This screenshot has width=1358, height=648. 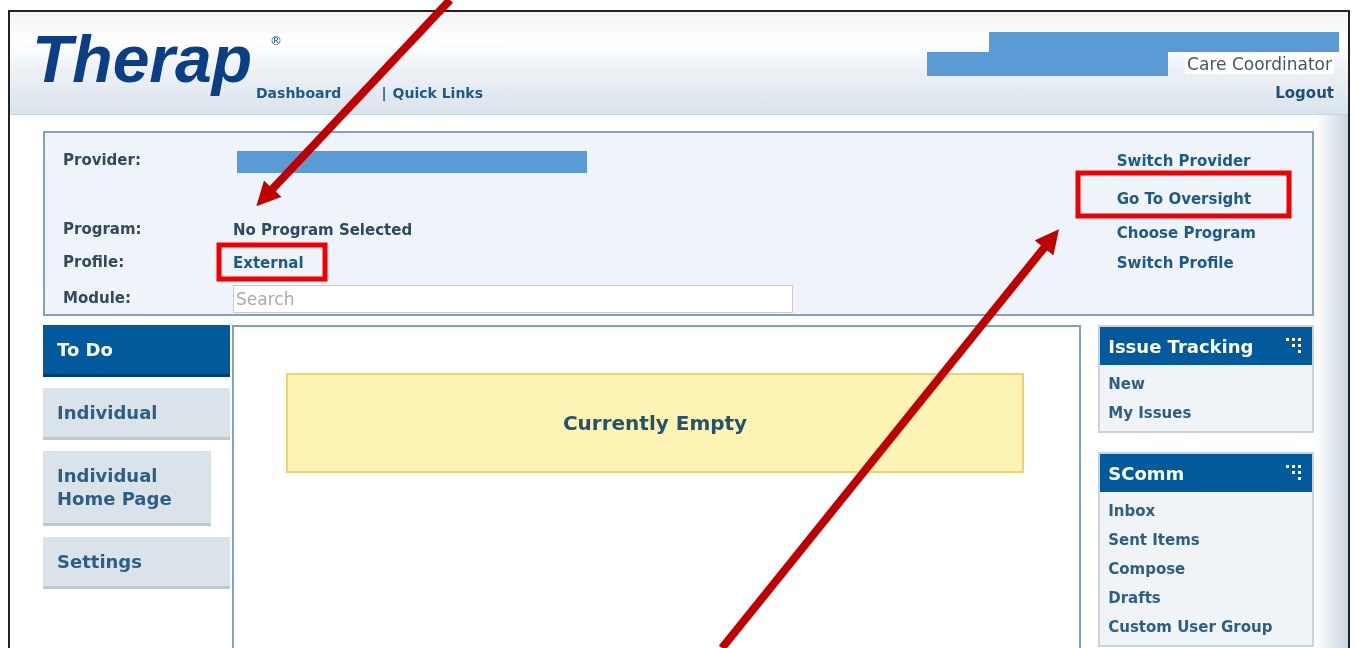 I want to click on profile-link: External, so click(x=268, y=263).